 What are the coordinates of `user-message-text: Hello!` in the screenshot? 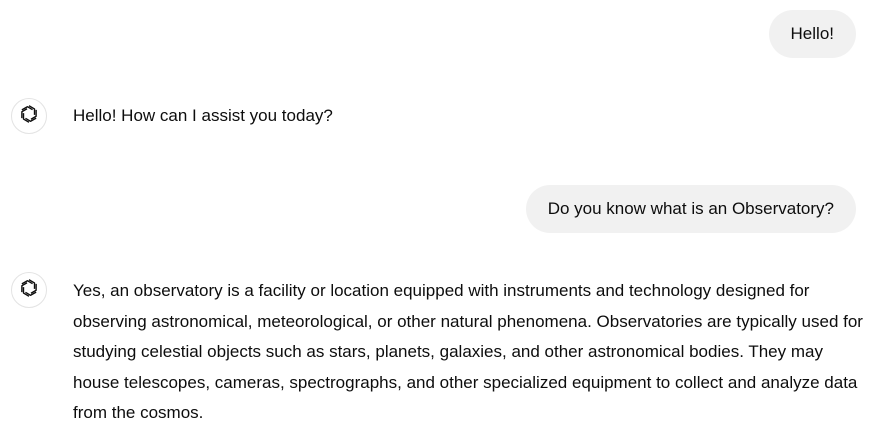 It's located at (812, 33).